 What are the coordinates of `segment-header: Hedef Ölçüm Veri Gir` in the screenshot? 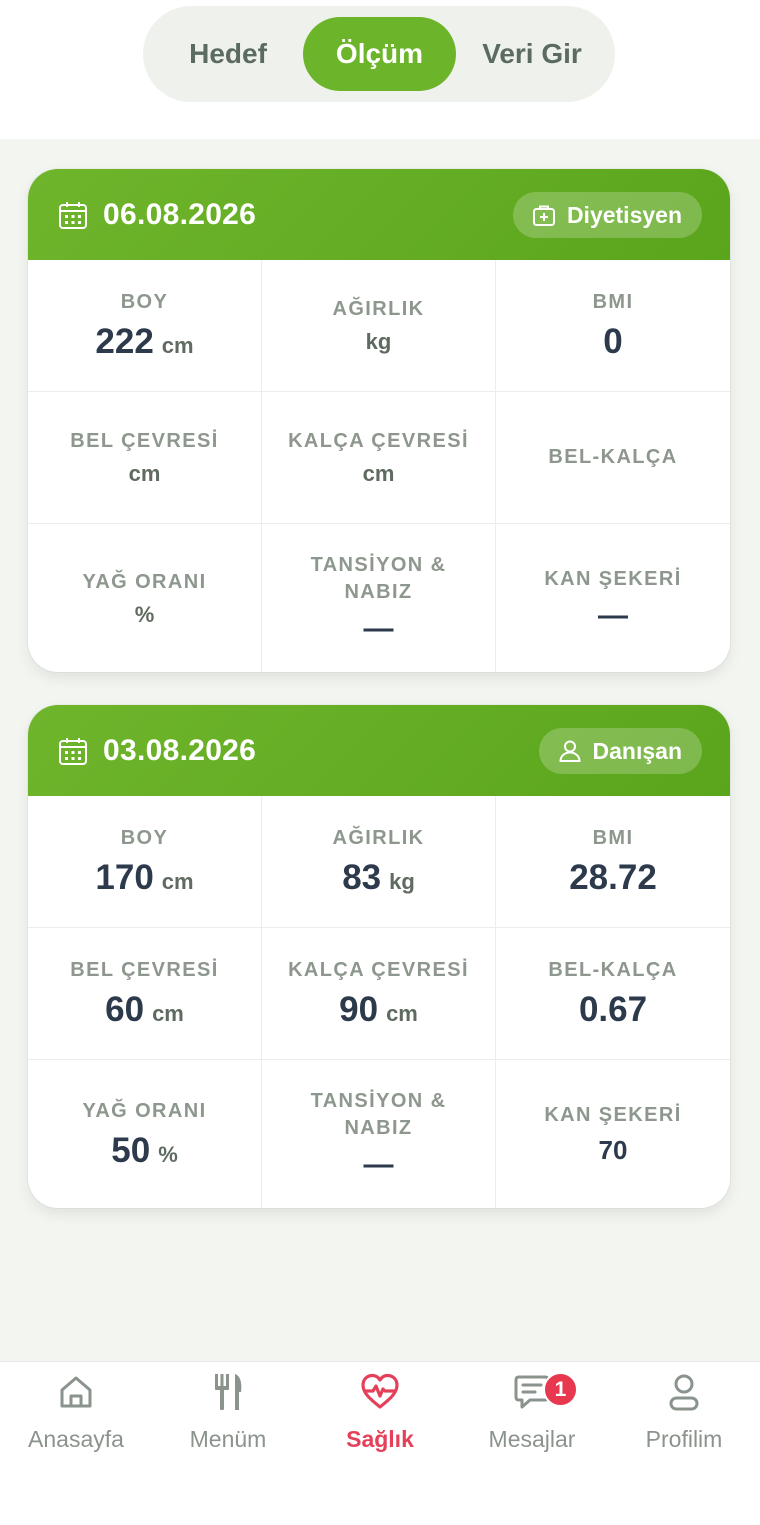 It's located at (380, 69).